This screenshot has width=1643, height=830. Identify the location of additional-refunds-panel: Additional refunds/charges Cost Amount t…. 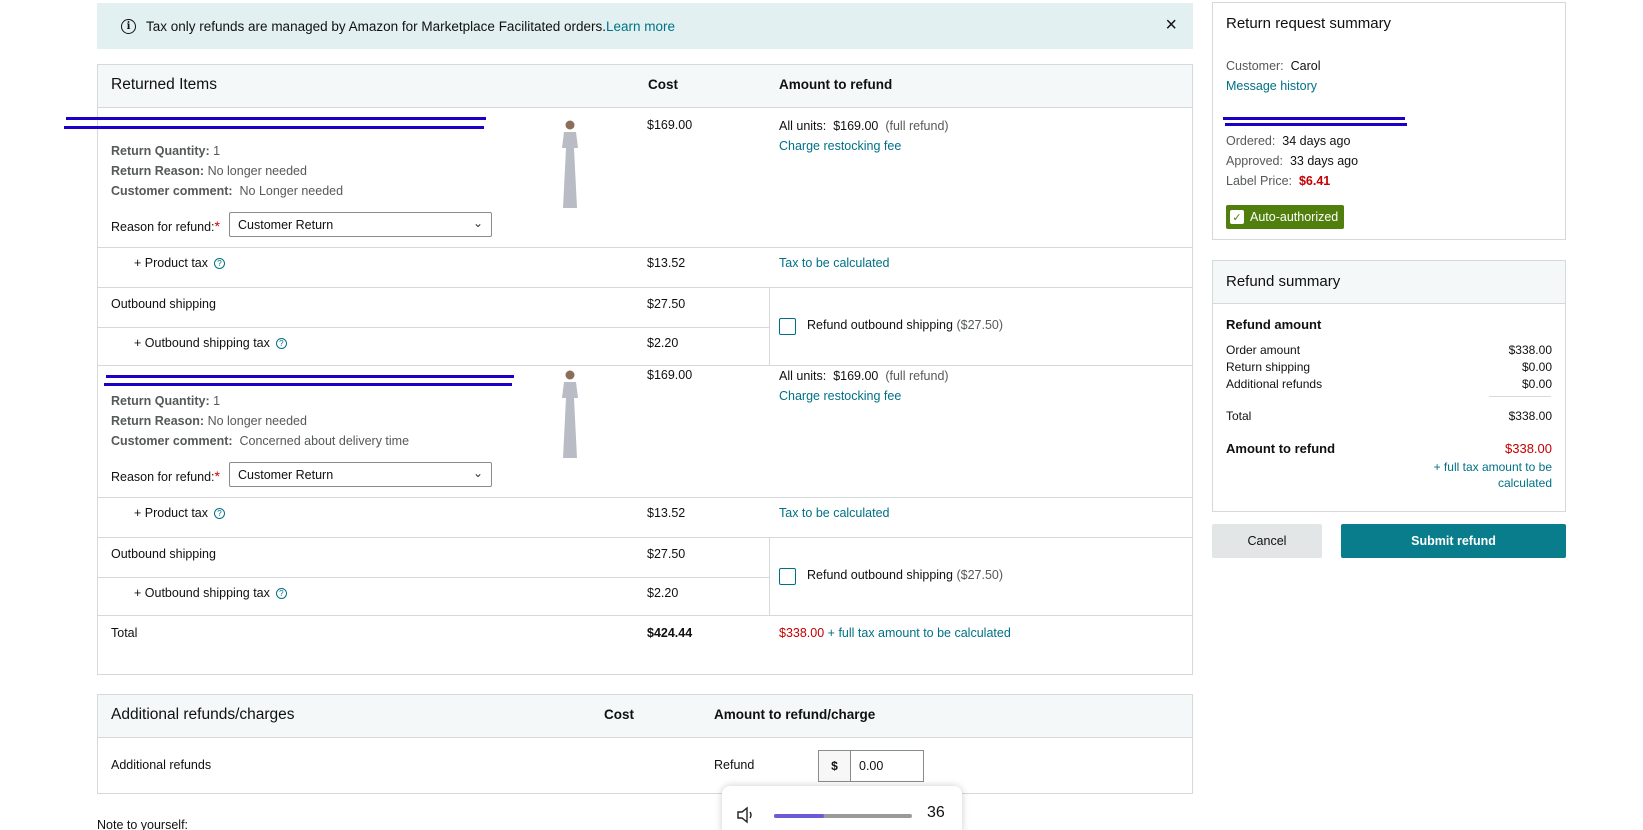
(645, 744).